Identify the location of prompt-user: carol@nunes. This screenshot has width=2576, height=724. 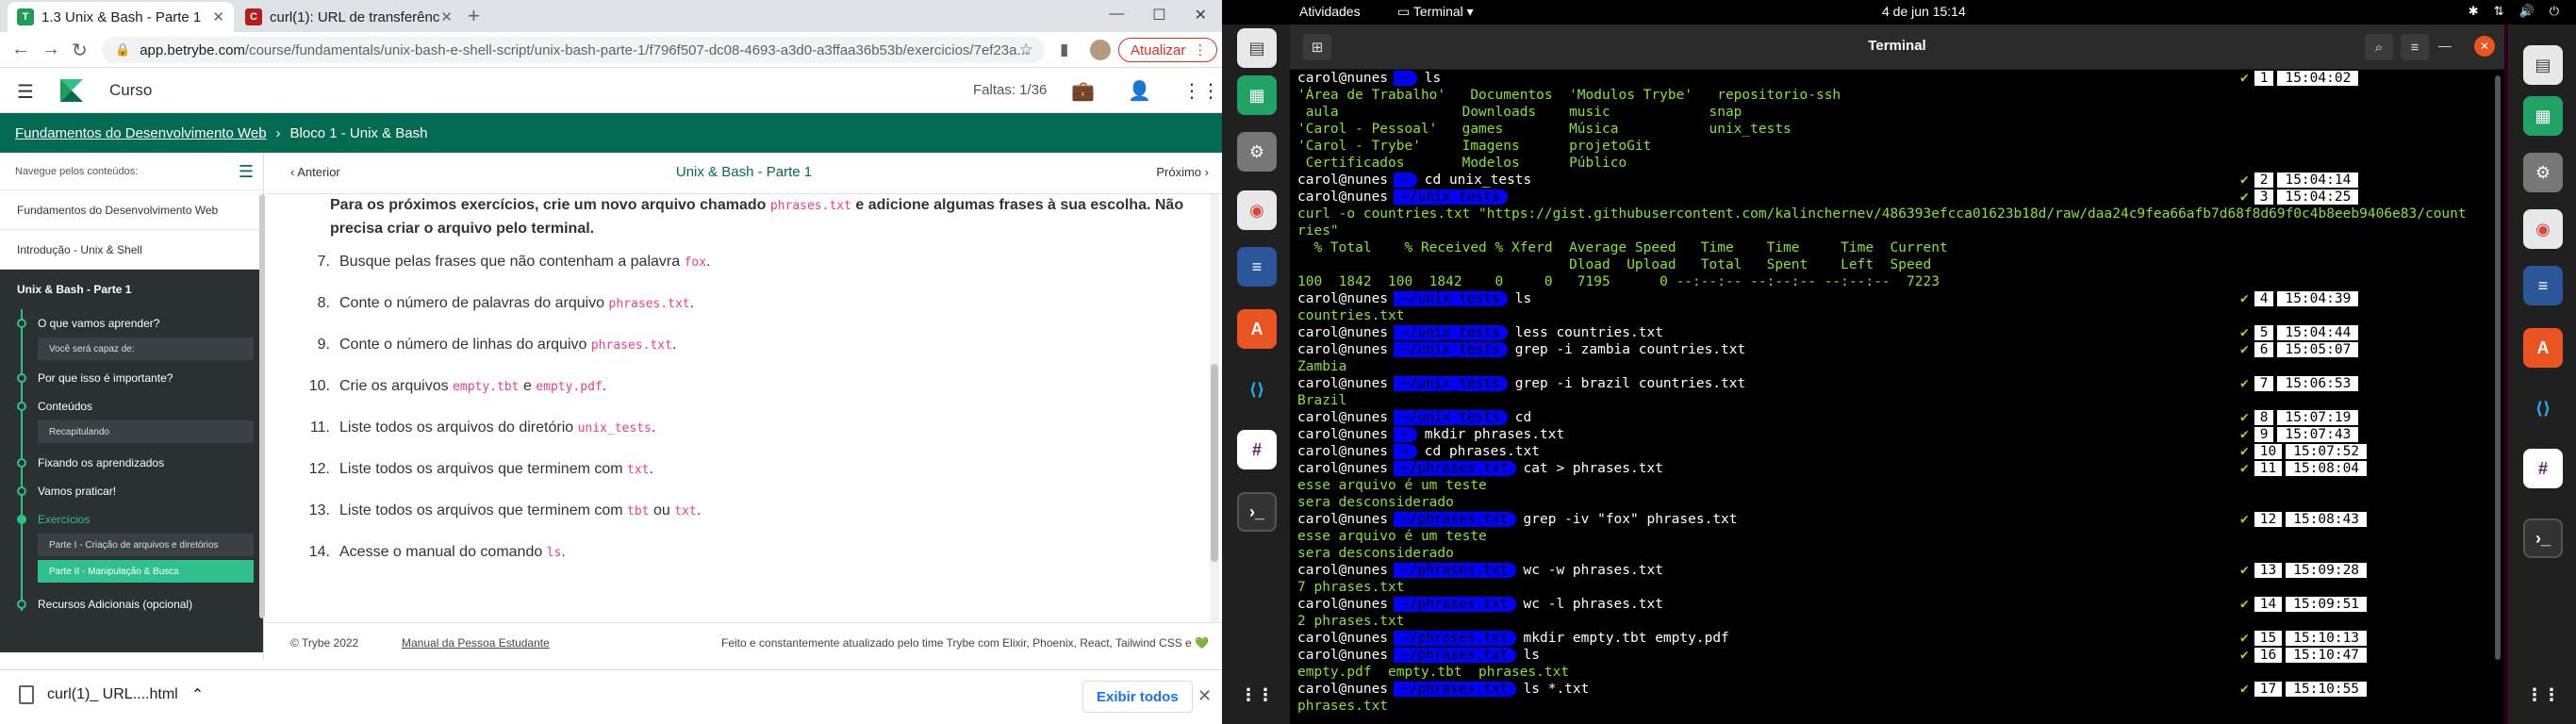
(1346, 689).